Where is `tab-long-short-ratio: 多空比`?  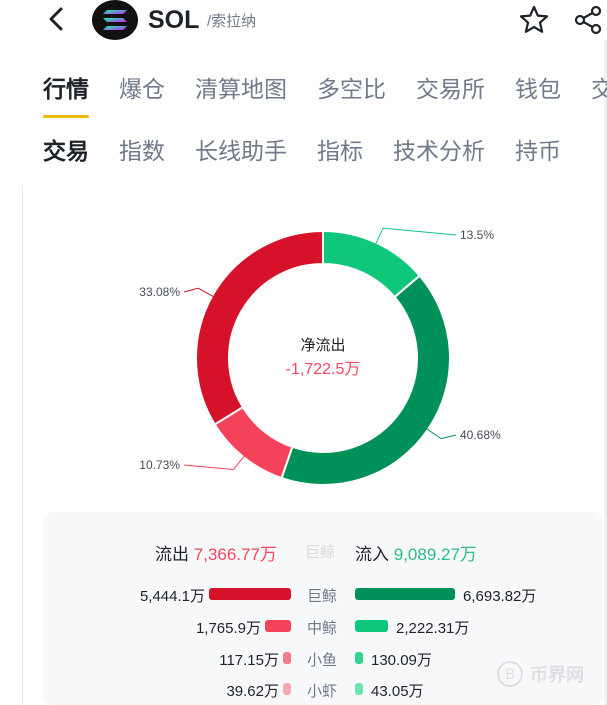 tab-long-short-ratio: 多空比 is located at coordinates (351, 87).